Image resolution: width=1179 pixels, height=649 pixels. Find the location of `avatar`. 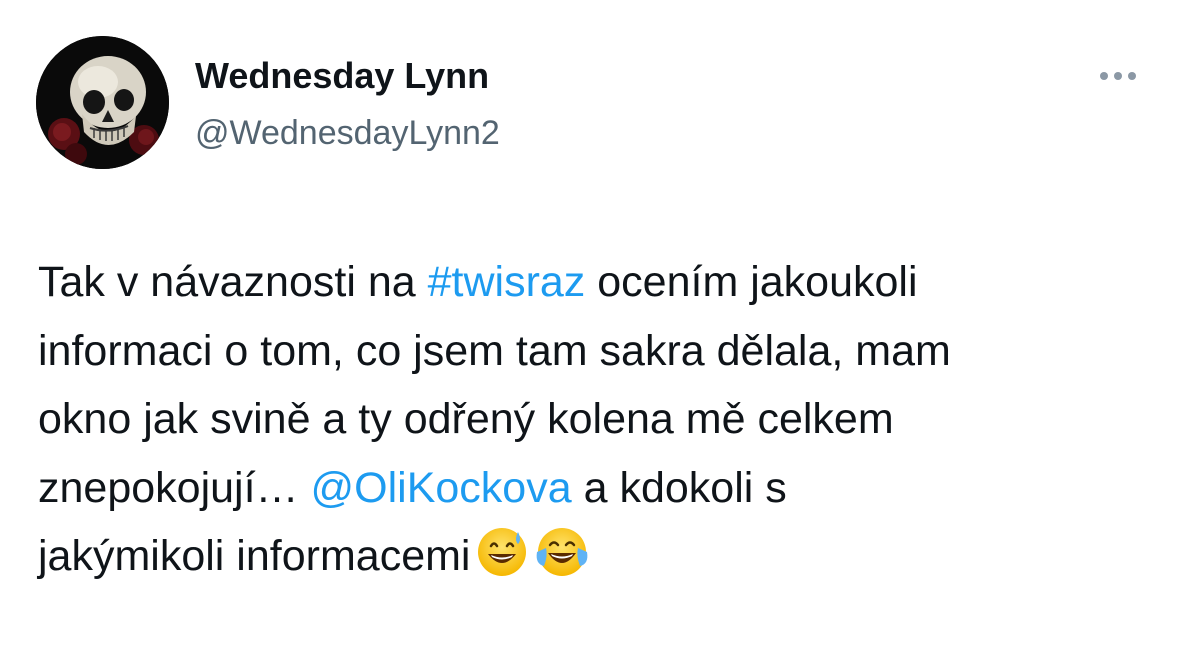

avatar is located at coordinates (102, 102).